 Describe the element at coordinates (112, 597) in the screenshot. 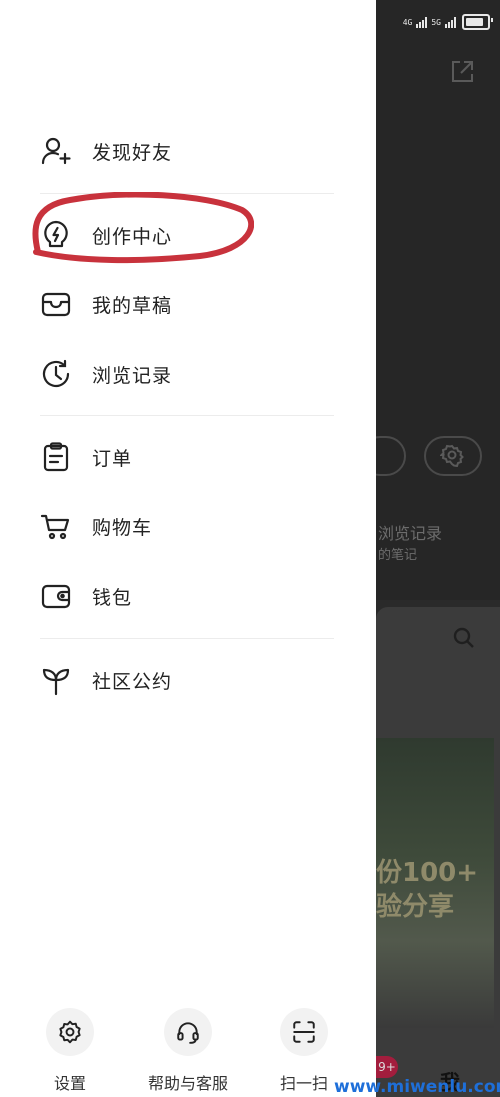

I see `menu-label-wallet: 钱包` at that location.